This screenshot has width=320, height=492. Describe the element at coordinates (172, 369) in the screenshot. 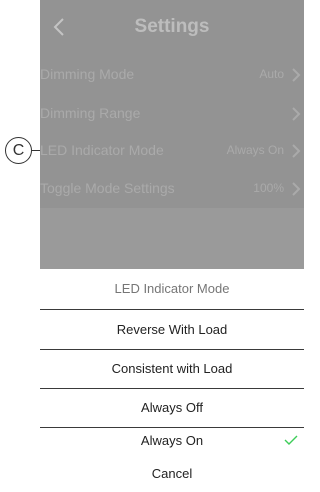

I see `option-consistent-with-load: Consistent with Load` at that location.